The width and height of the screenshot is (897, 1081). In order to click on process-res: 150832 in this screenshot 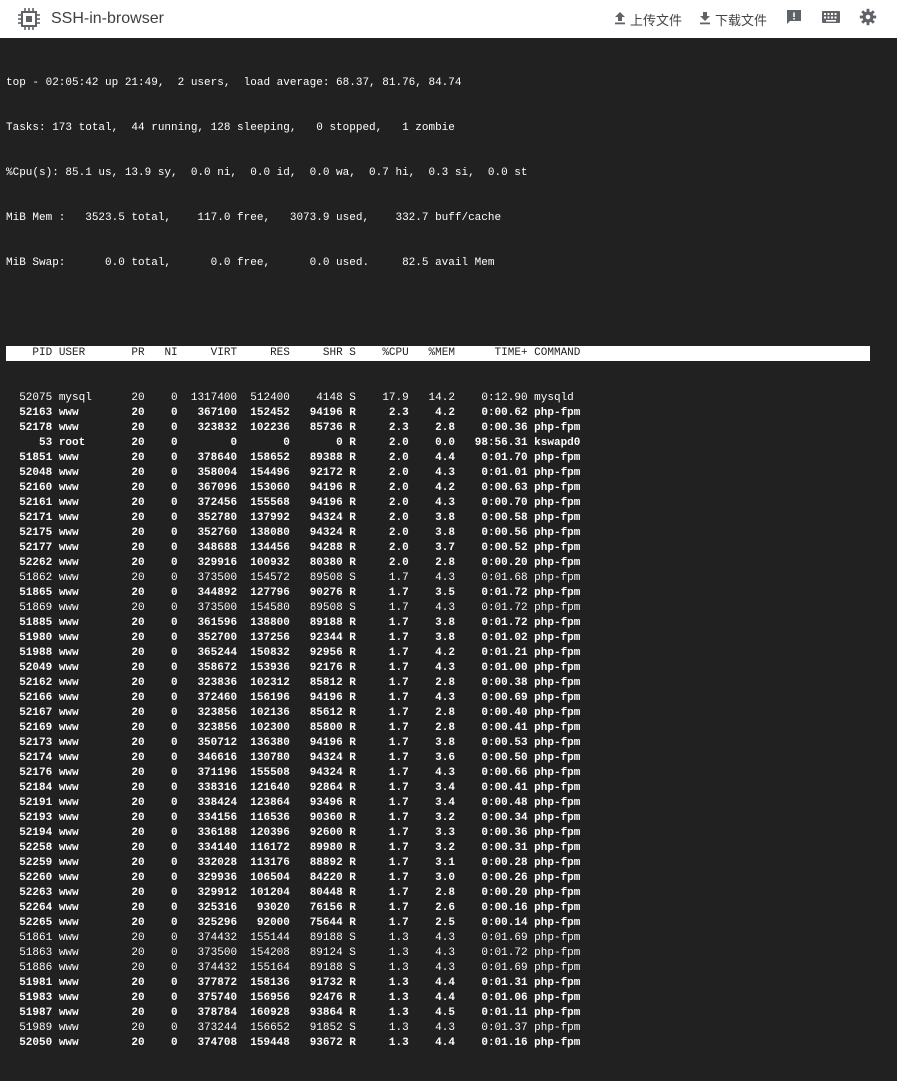, I will do `click(263, 653)`.